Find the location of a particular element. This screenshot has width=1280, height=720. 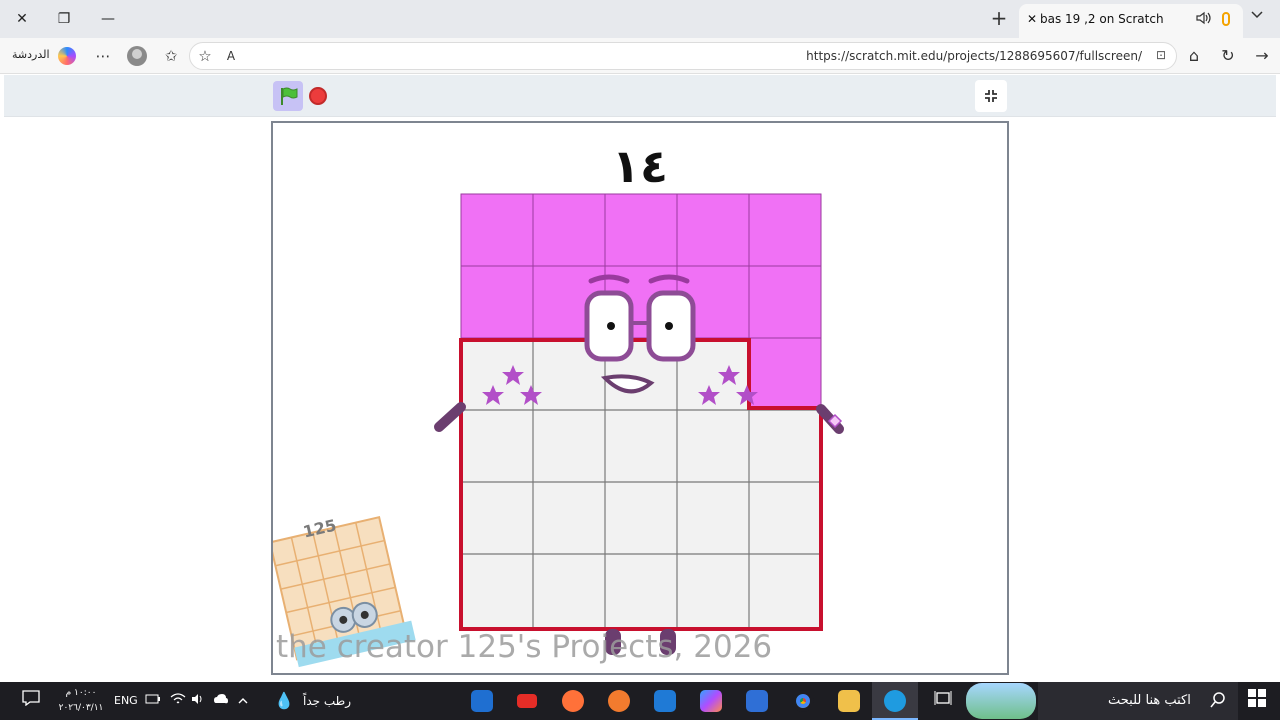

task-view-icon is located at coordinates (943, 701).